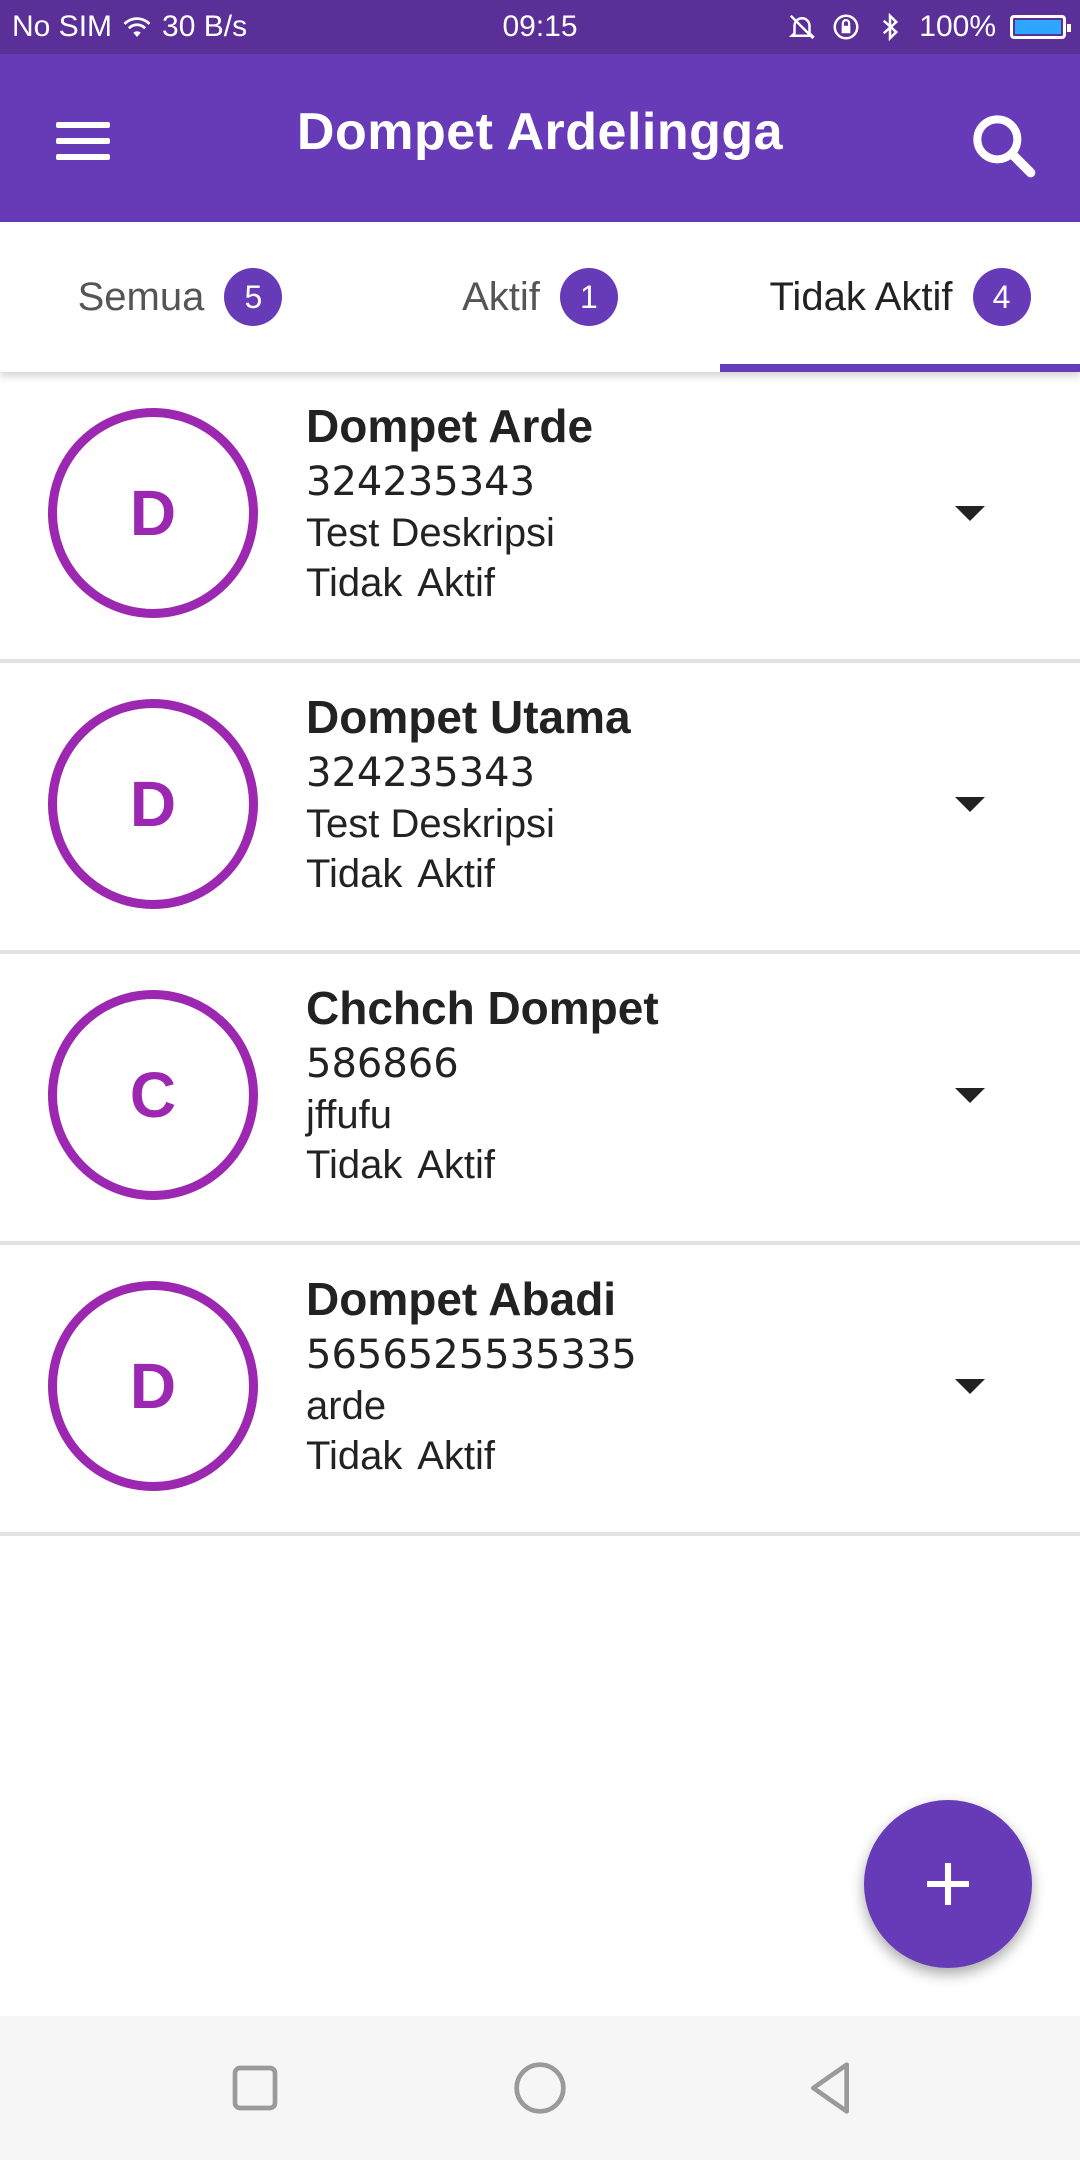 Image resolution: width=1080 pixels, height=2160 pixels. What do you see at coordinates (957, 26) in the screenshot?
I see `battery-percent: 100%` at bounding box center [957, 26].